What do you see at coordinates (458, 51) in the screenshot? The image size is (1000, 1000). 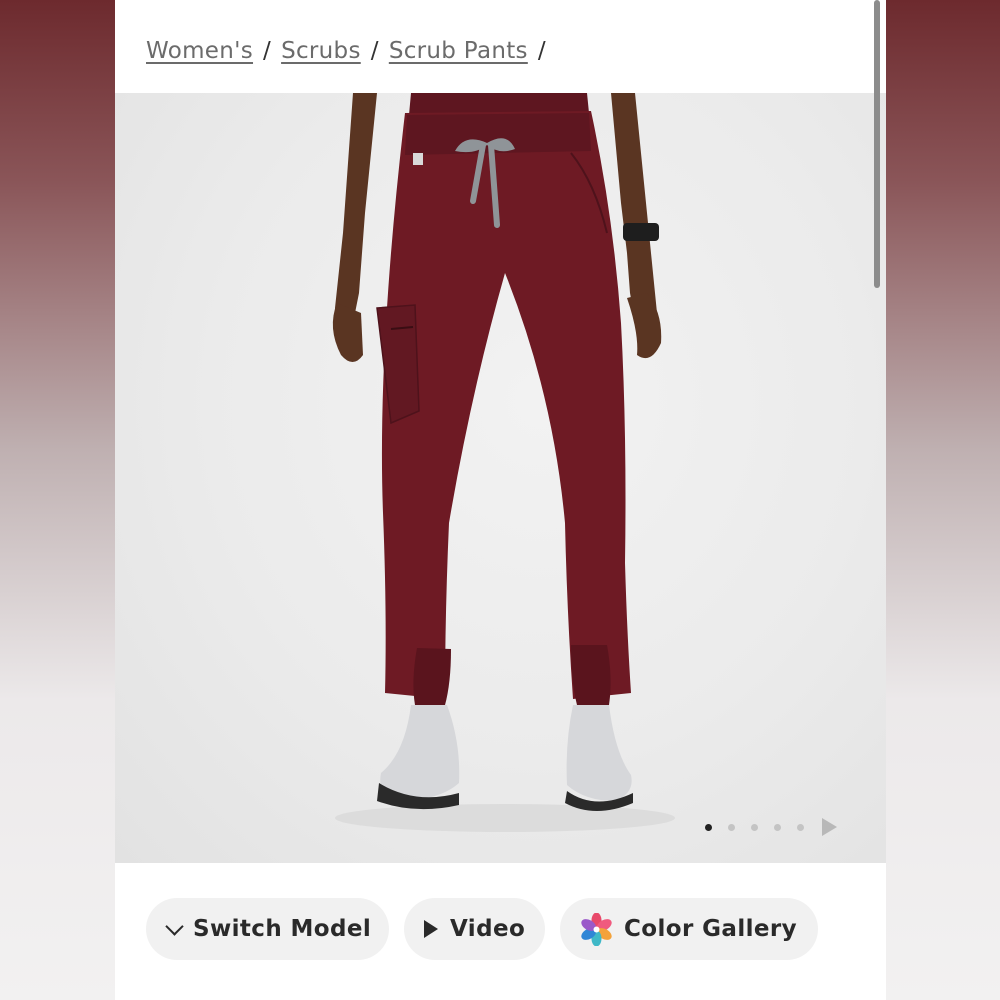 I see `breadcrumb-link-scrub-pants: Scrub Pants` at bounding box center [458, 51].